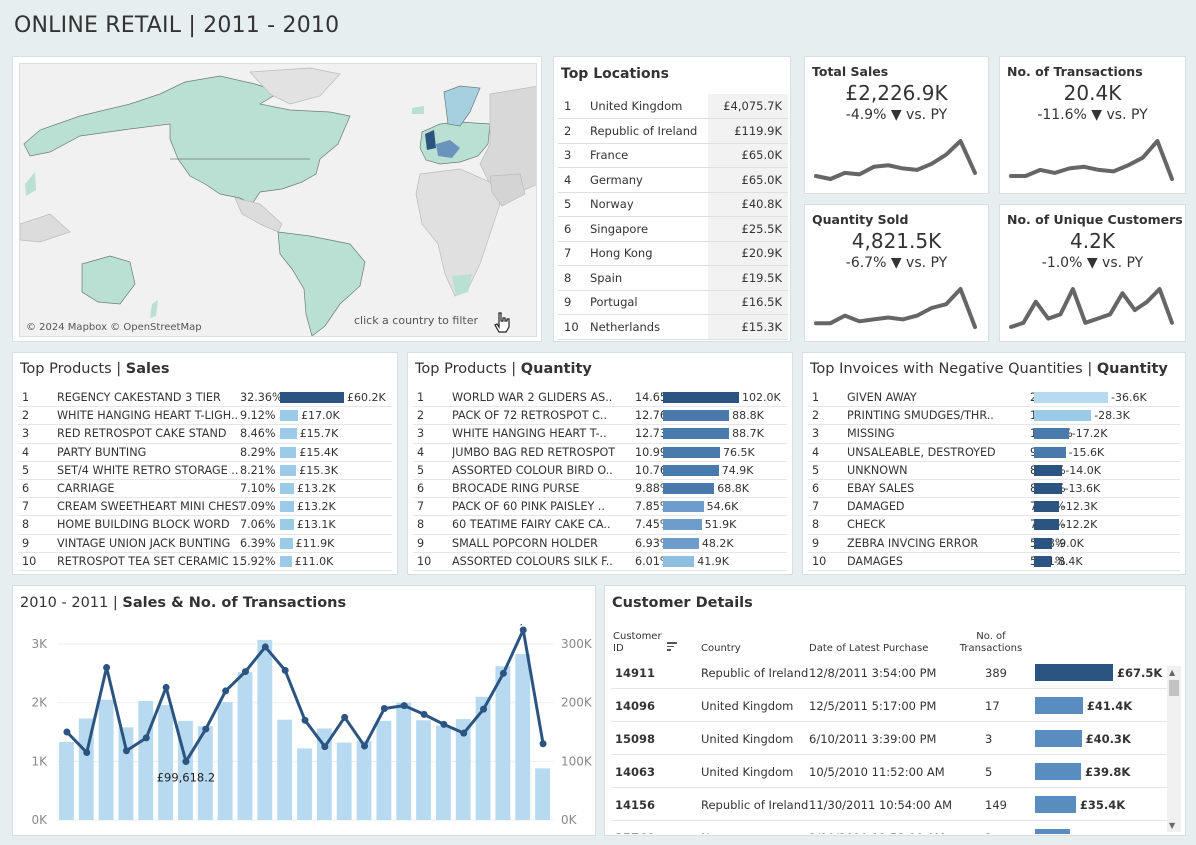 This screenshot has height=845, width=1196. I want to click on scroll-up-icon: ▲, so click(1172, 672).